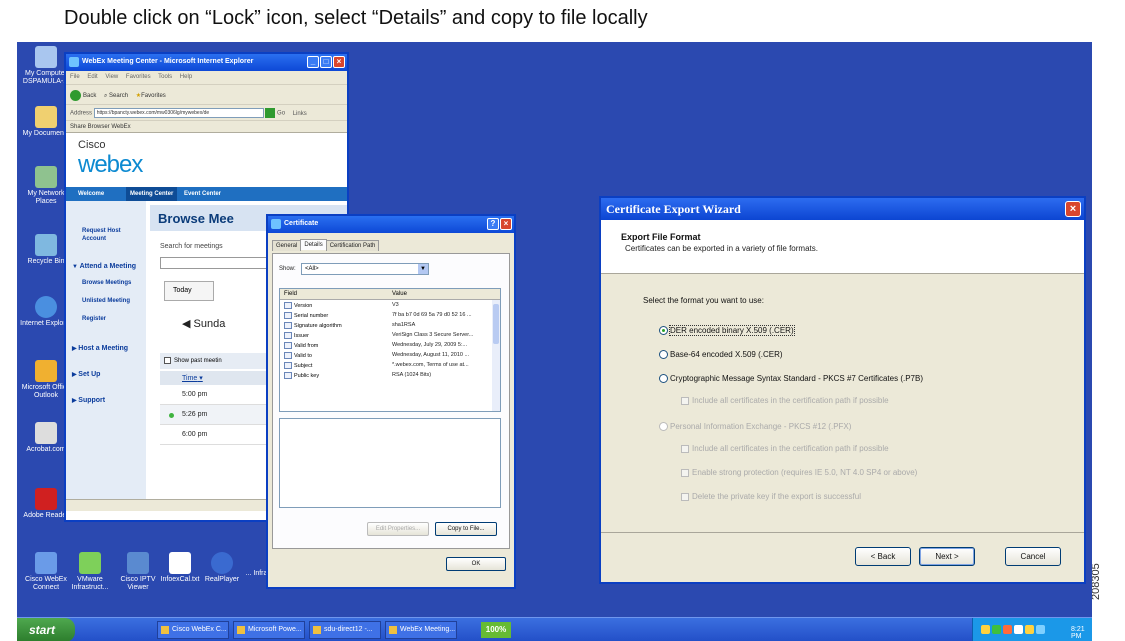 The image size is (1125, 641). I want to click on radio-pkcs7, so click(663, 379).